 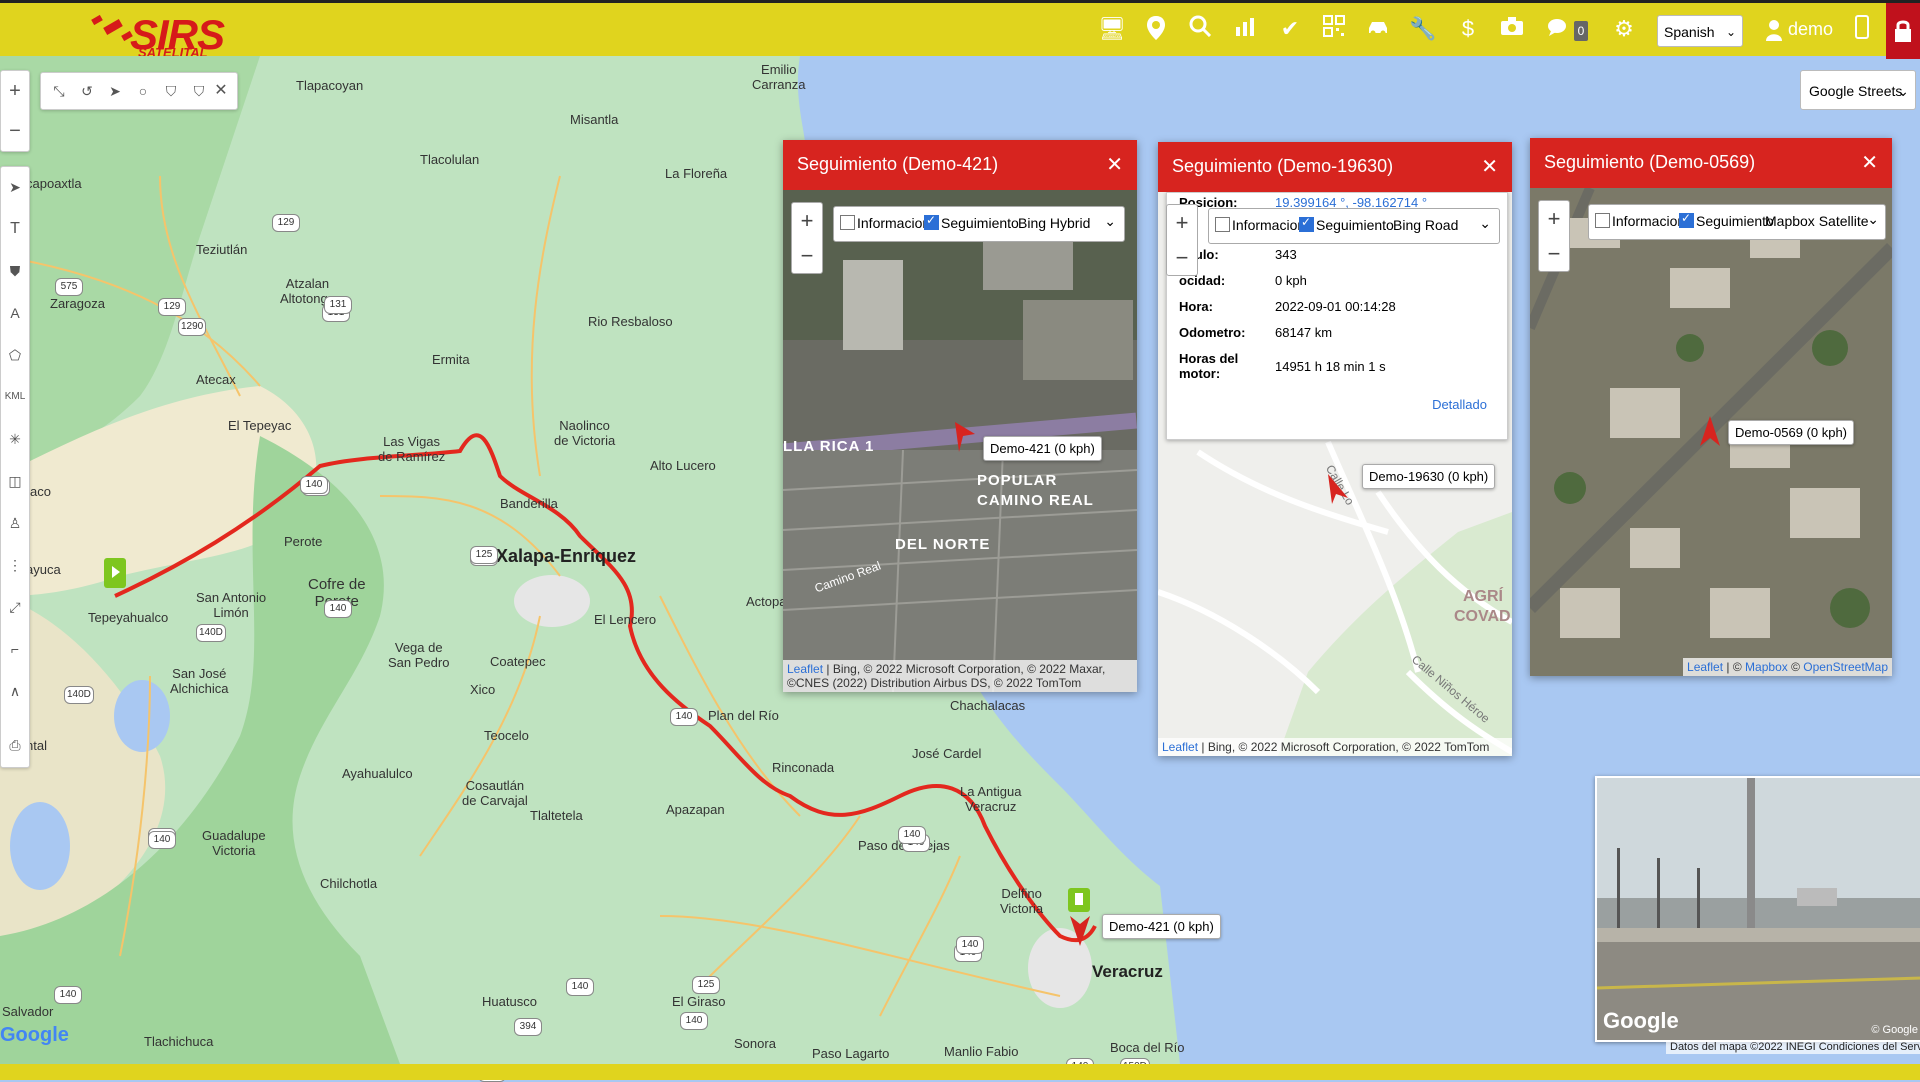 What do you see at coordinates (1774, 32) in the screenshot?
I see `user-icon` at bounding box center [1774, 32].